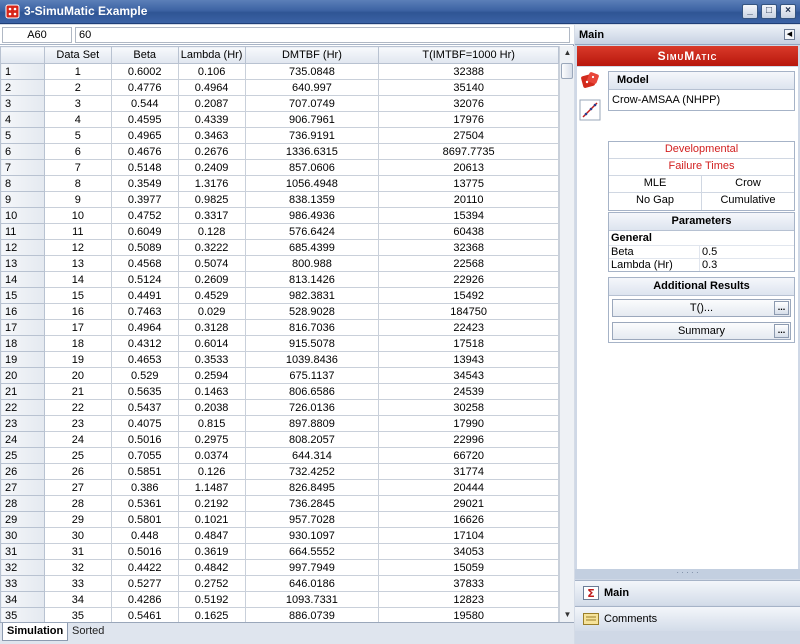 The width and height of the screenshot is (800, 644). What do you see at coordinates (144, 567) in the screenshot?
I see `table-cell: 0.4422` at bounding box center [144, 567].